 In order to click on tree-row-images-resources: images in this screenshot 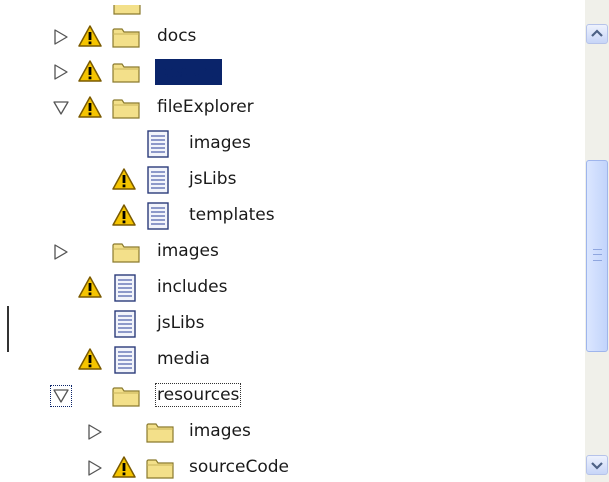, I will do `click(291, 432)`.